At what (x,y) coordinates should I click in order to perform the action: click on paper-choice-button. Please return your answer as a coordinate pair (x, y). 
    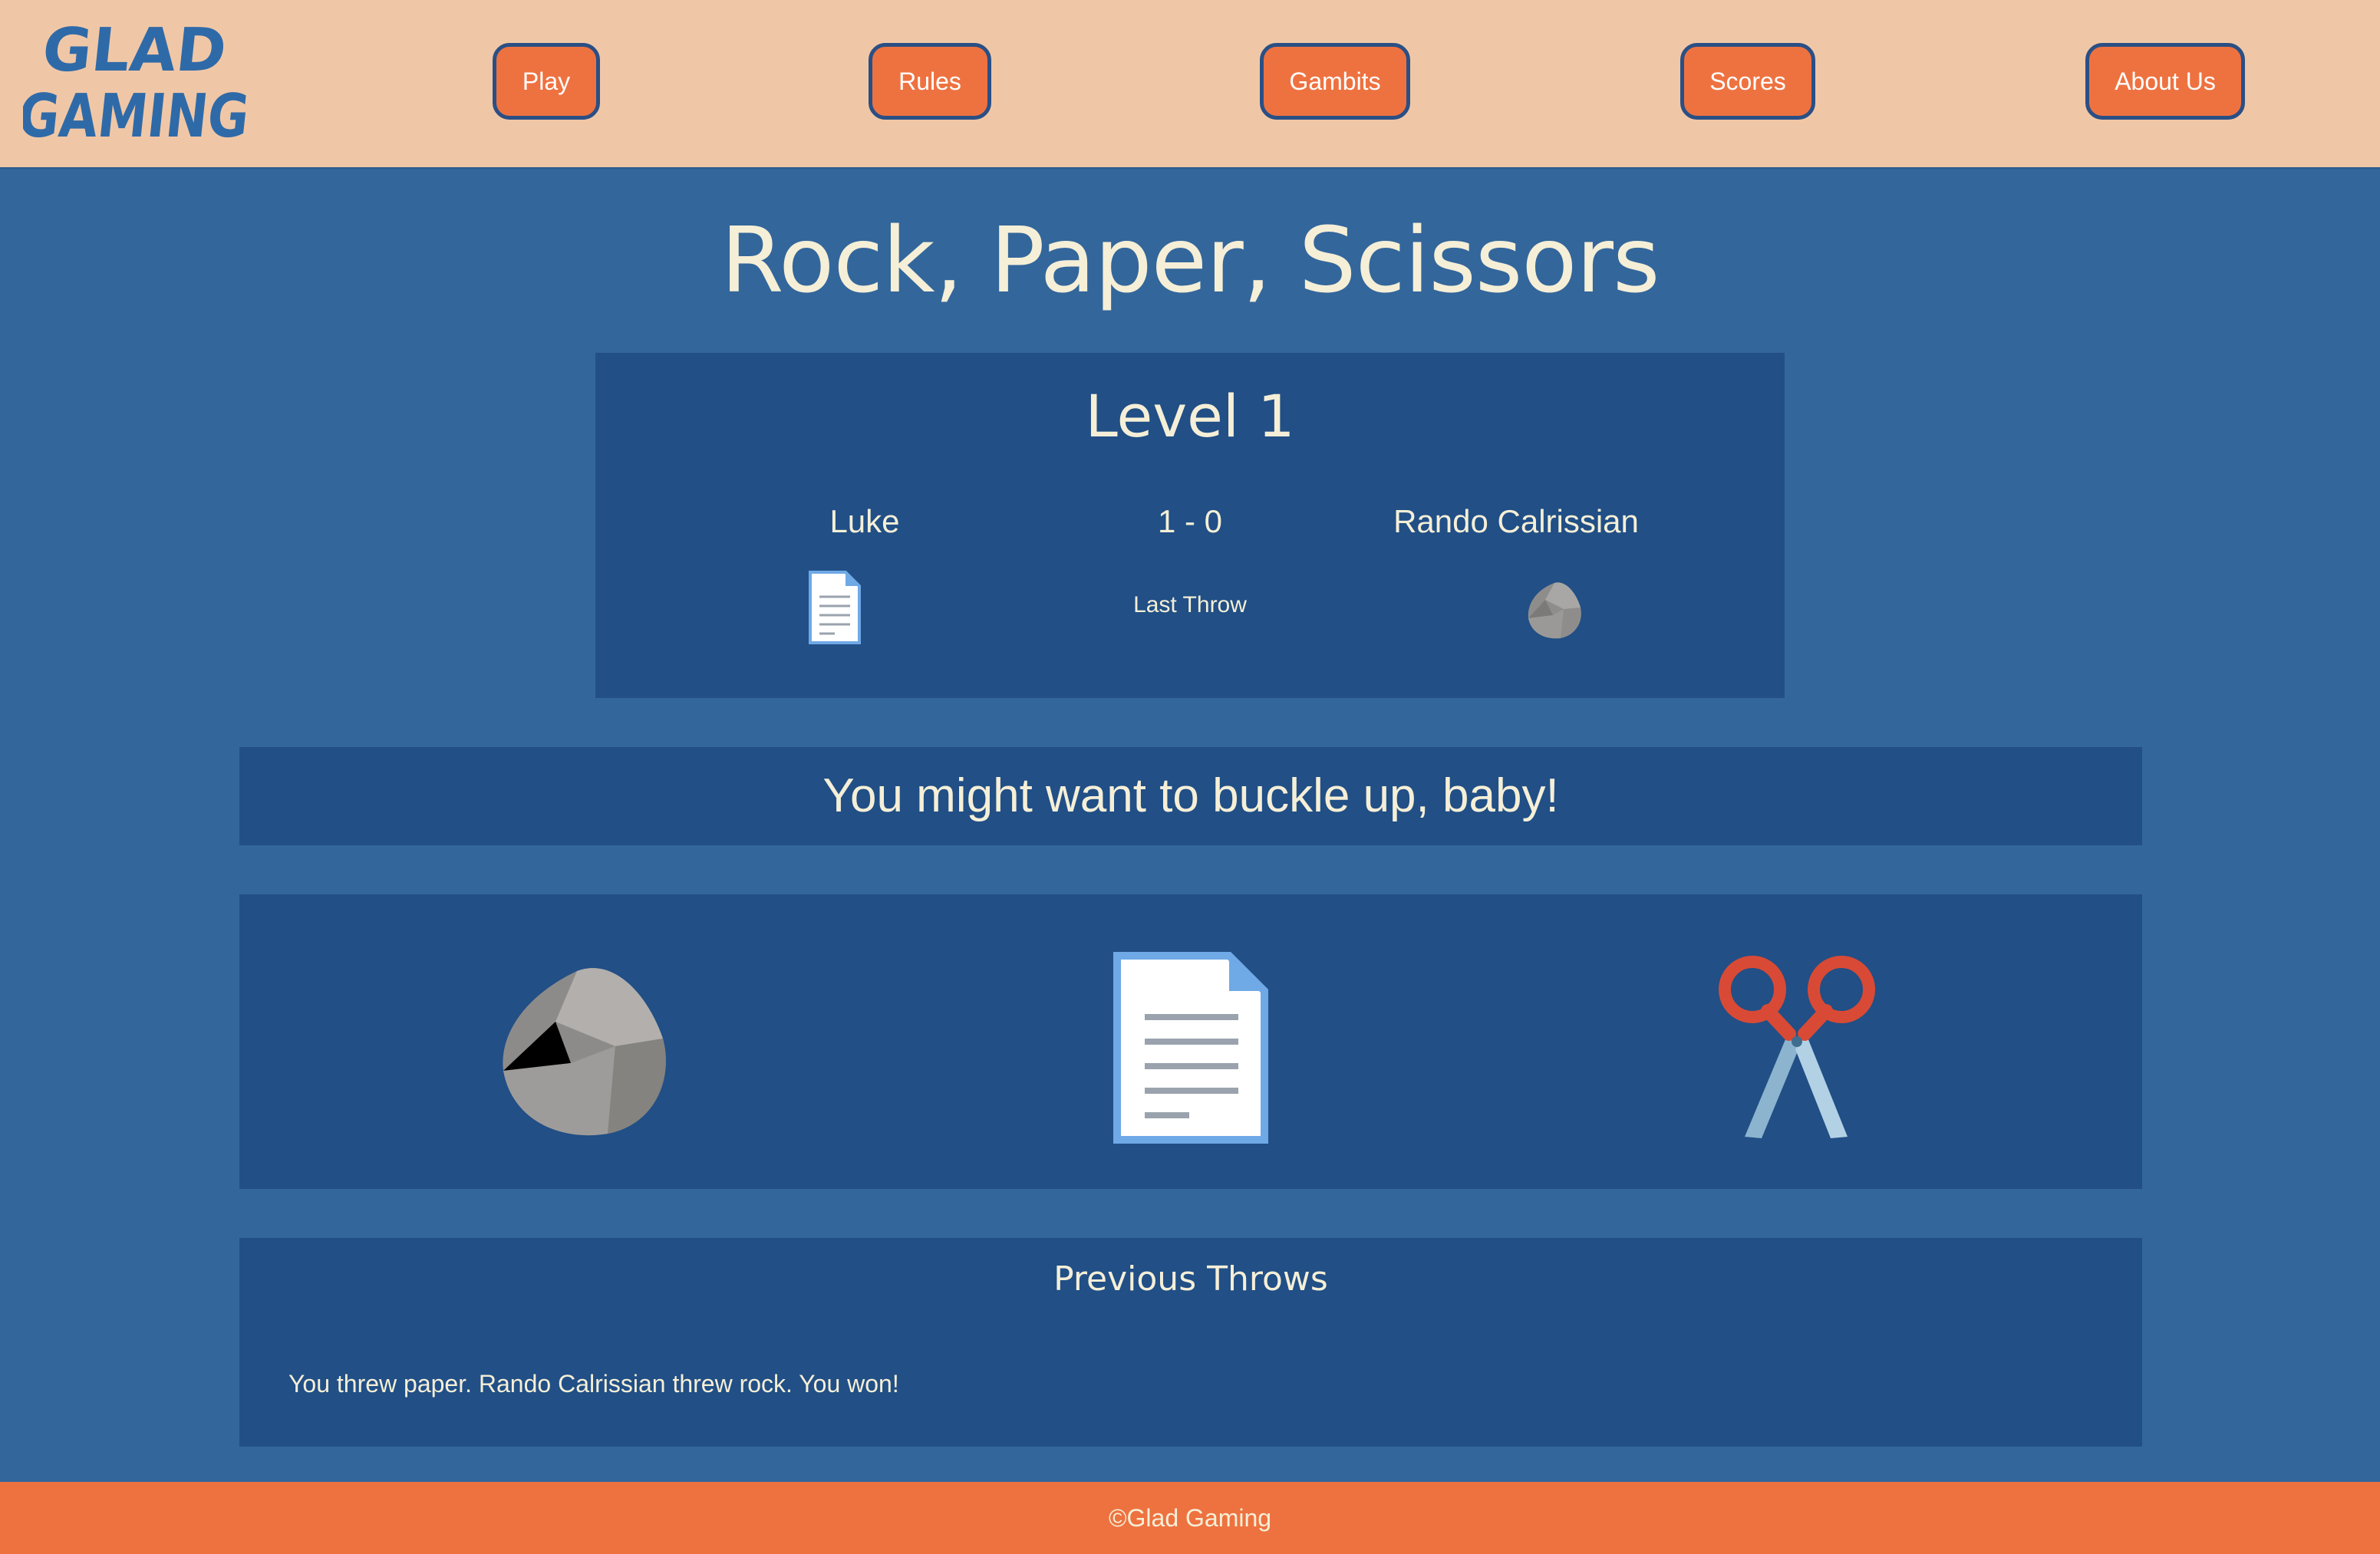
    Looking at the image, I should click on (1191, 1047).